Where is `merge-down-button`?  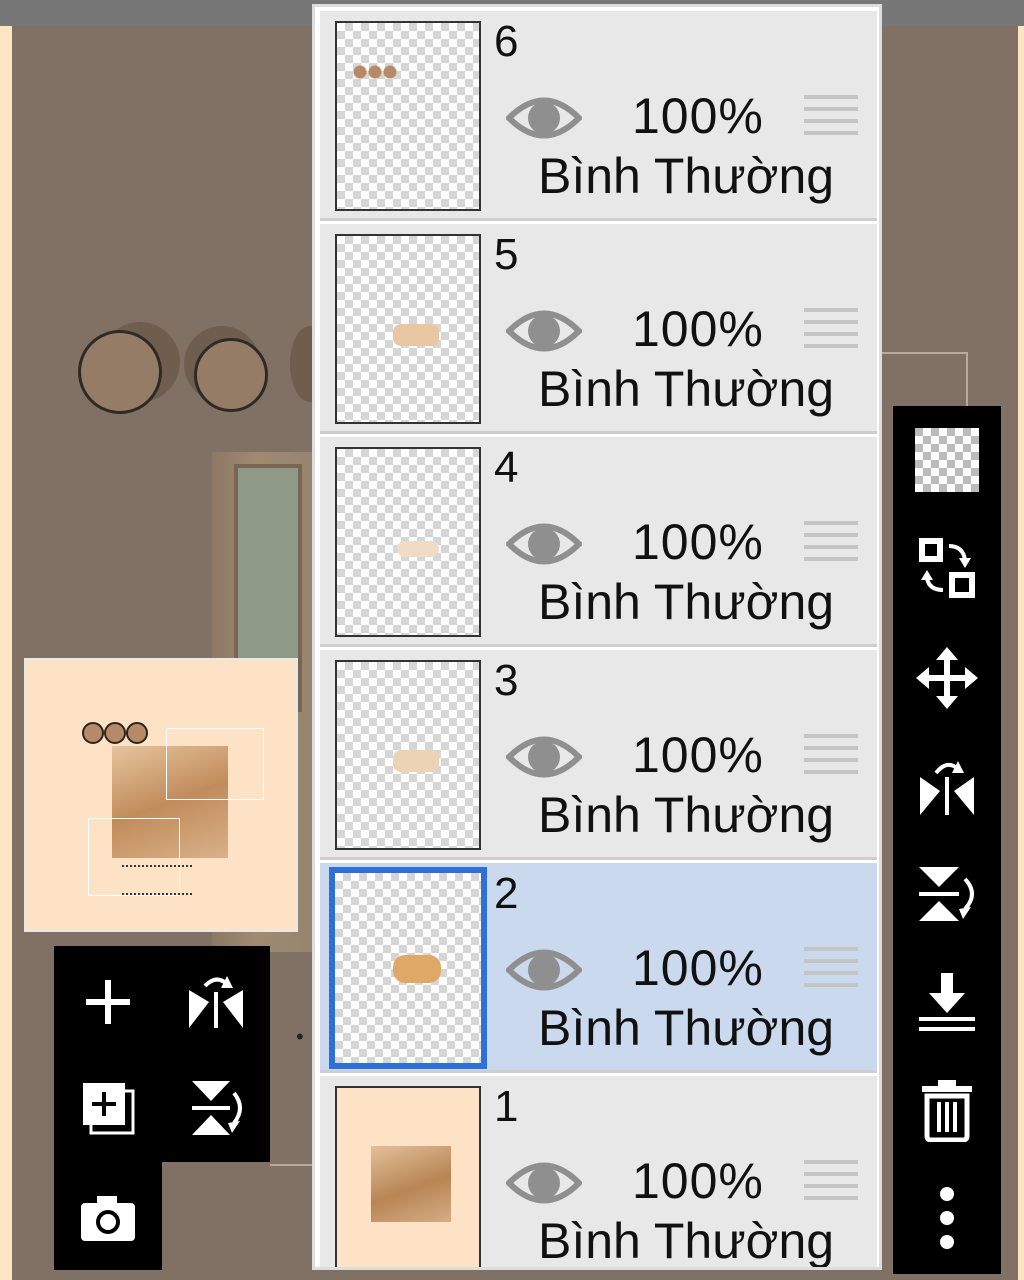 merge-down-button is located at coordinates (947, 1002).